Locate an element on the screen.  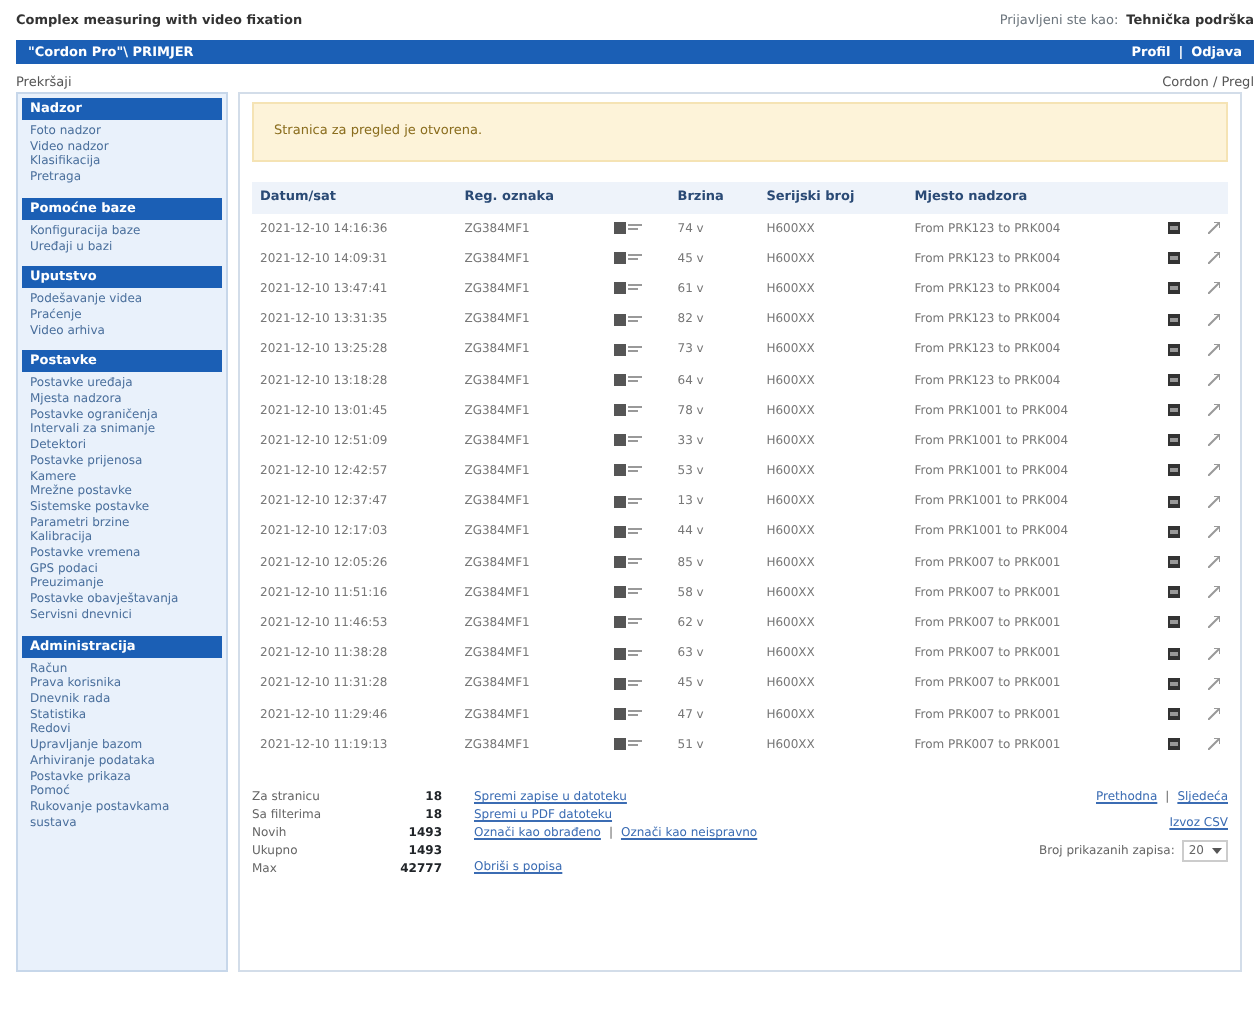
caret-icon is located at coordinates (1217, 850).